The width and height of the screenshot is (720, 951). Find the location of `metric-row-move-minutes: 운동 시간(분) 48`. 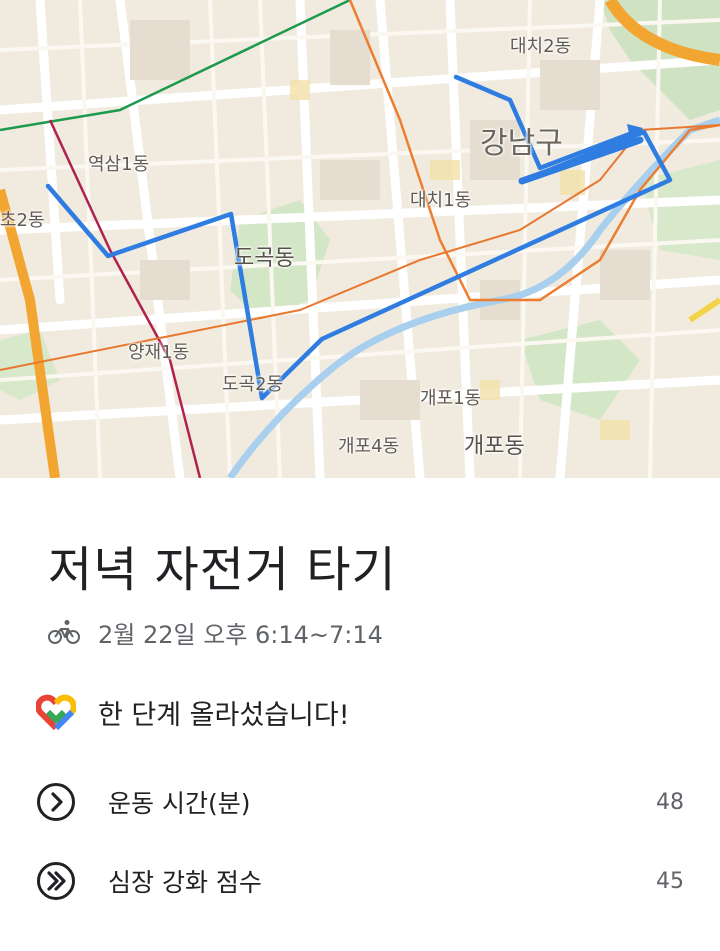

metric-row-move-minutes: 운동 시간(분) 48 is located at coordinates (360, 802).